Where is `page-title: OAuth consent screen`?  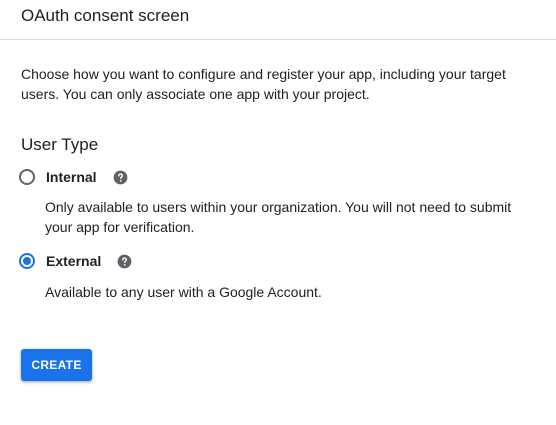
page-title: OAuth consent screen is located at coordinates (105, 15).